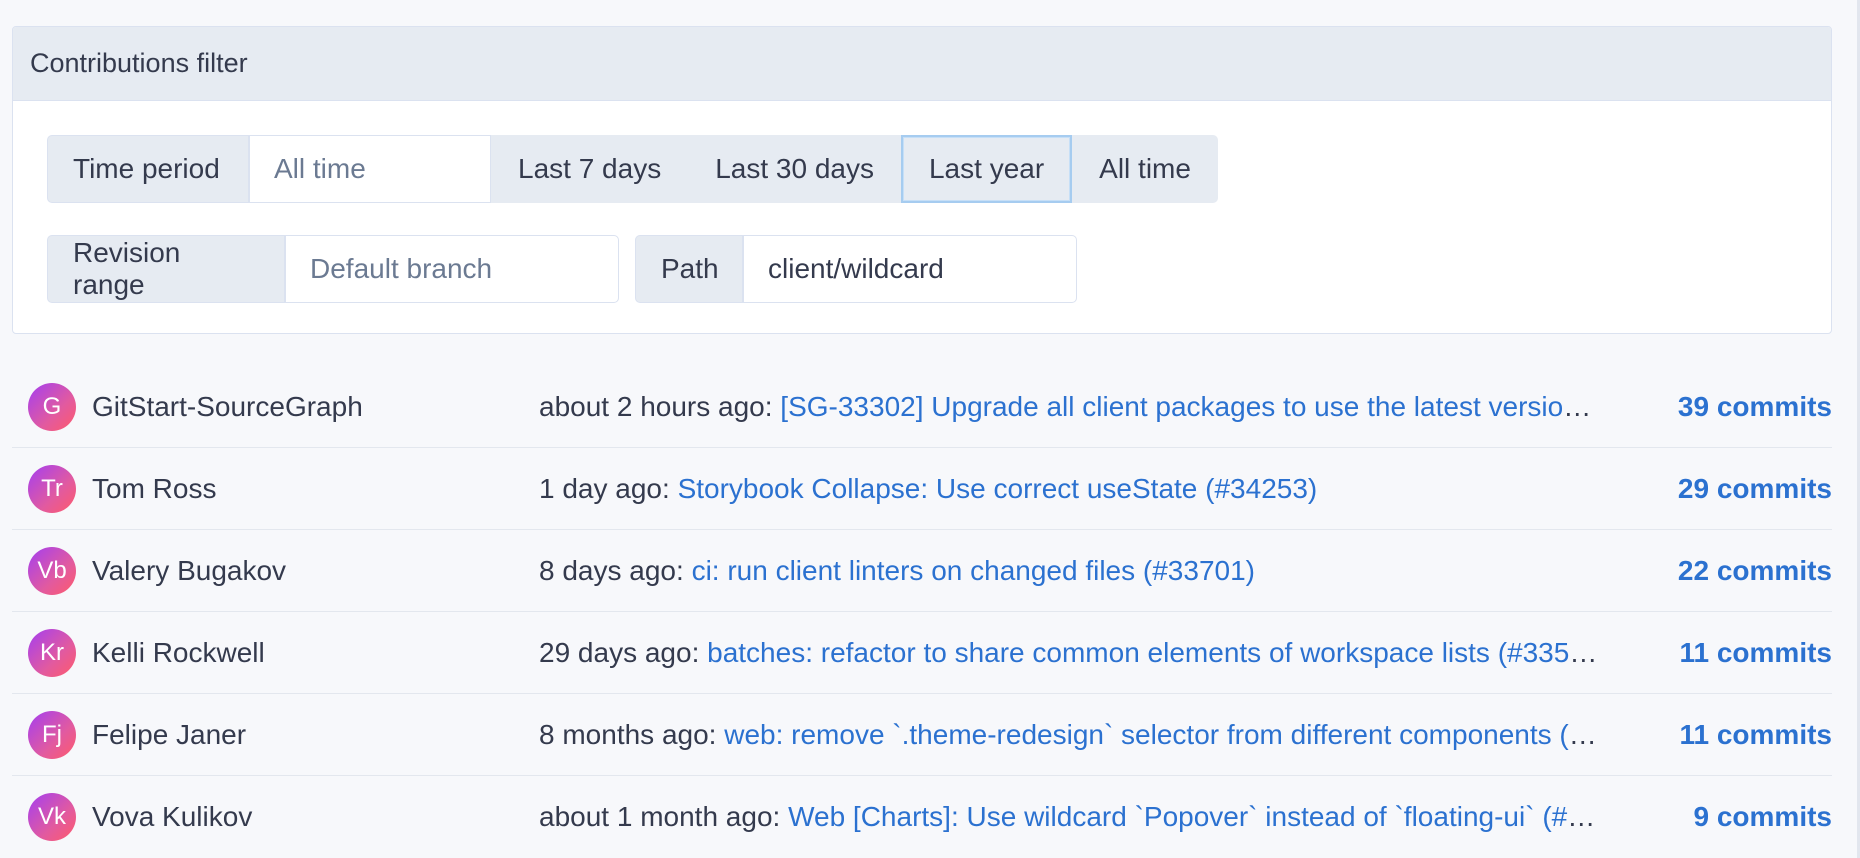  Describe the element at coordinates (52, 817) in the screenshot. I see `avatar: Vk` at that location.